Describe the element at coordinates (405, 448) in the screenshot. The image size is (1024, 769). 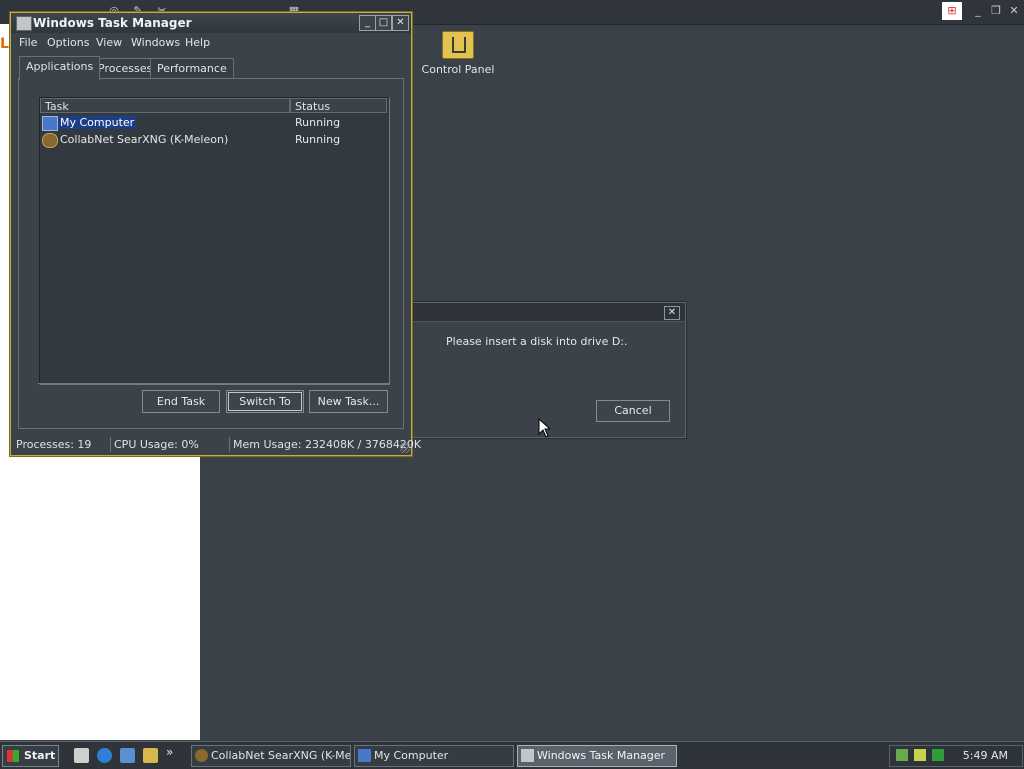
I see `resize-grip` at that location.